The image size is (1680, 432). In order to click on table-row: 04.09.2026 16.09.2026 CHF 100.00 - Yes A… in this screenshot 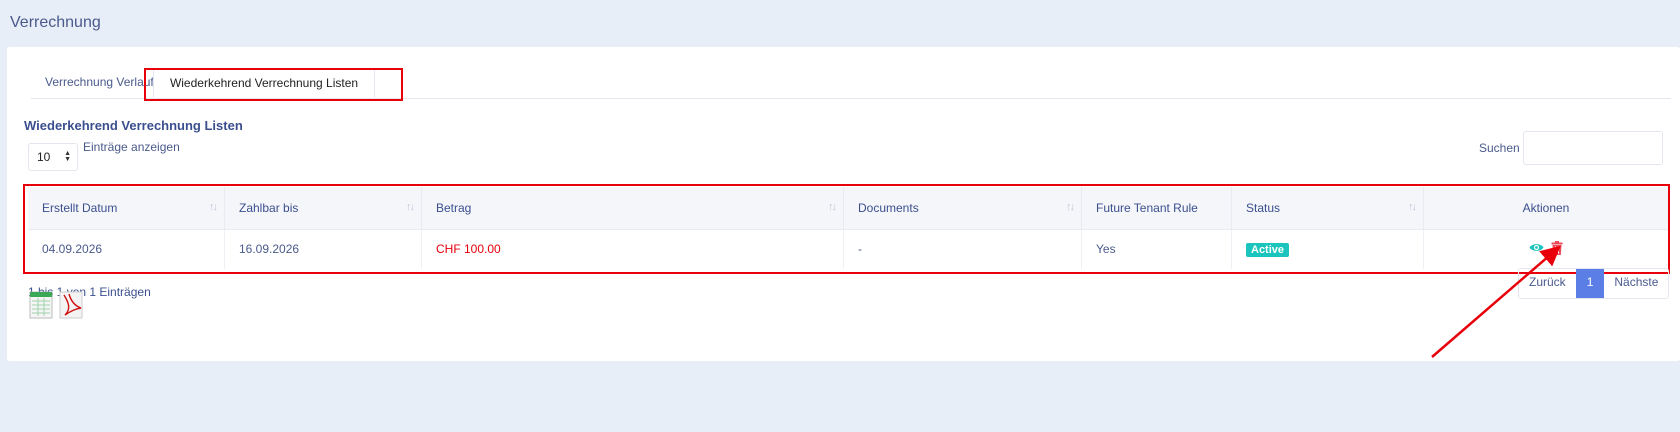, I will do `click(848, 248)`.